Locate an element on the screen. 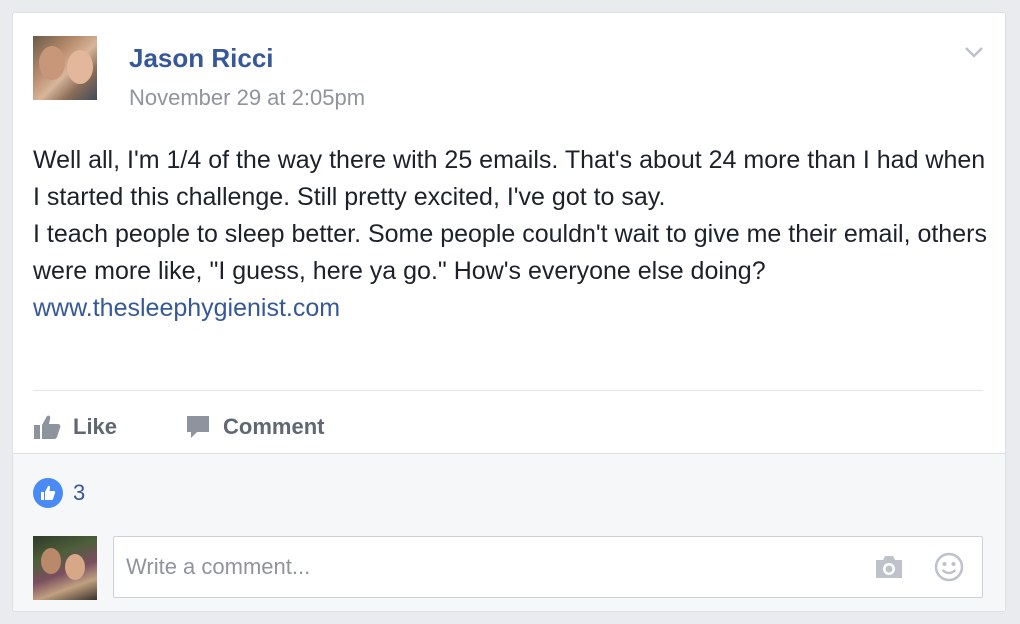 The height and width of the screenshot is (624, 1020). post-actions: Like Comment is located at coordinates (212, 427).